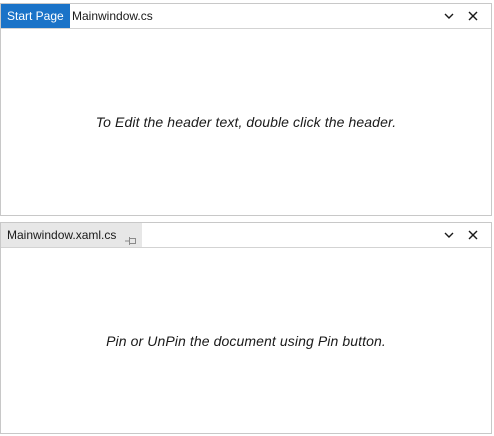  What do you see at coordinates (131, 237) in the screenshot?
I see `pin-icon` at bounding box center [131, 237].